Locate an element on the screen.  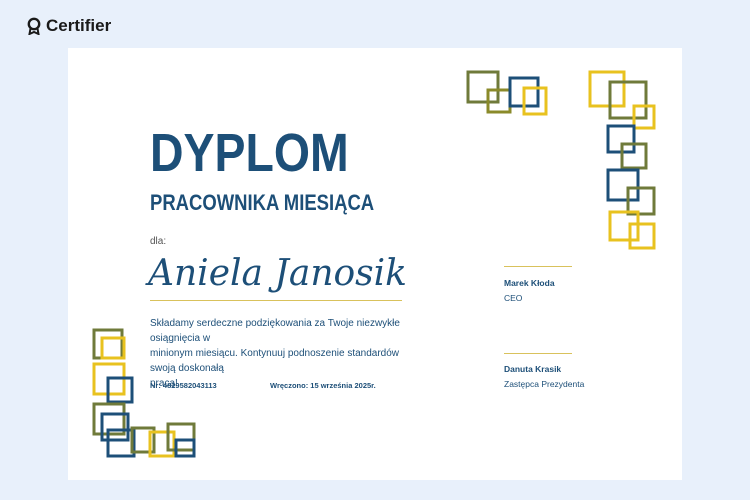
certificate-subtitle: PRACOWNIKA MIESIĄCA is located at coordinates (262, 202).